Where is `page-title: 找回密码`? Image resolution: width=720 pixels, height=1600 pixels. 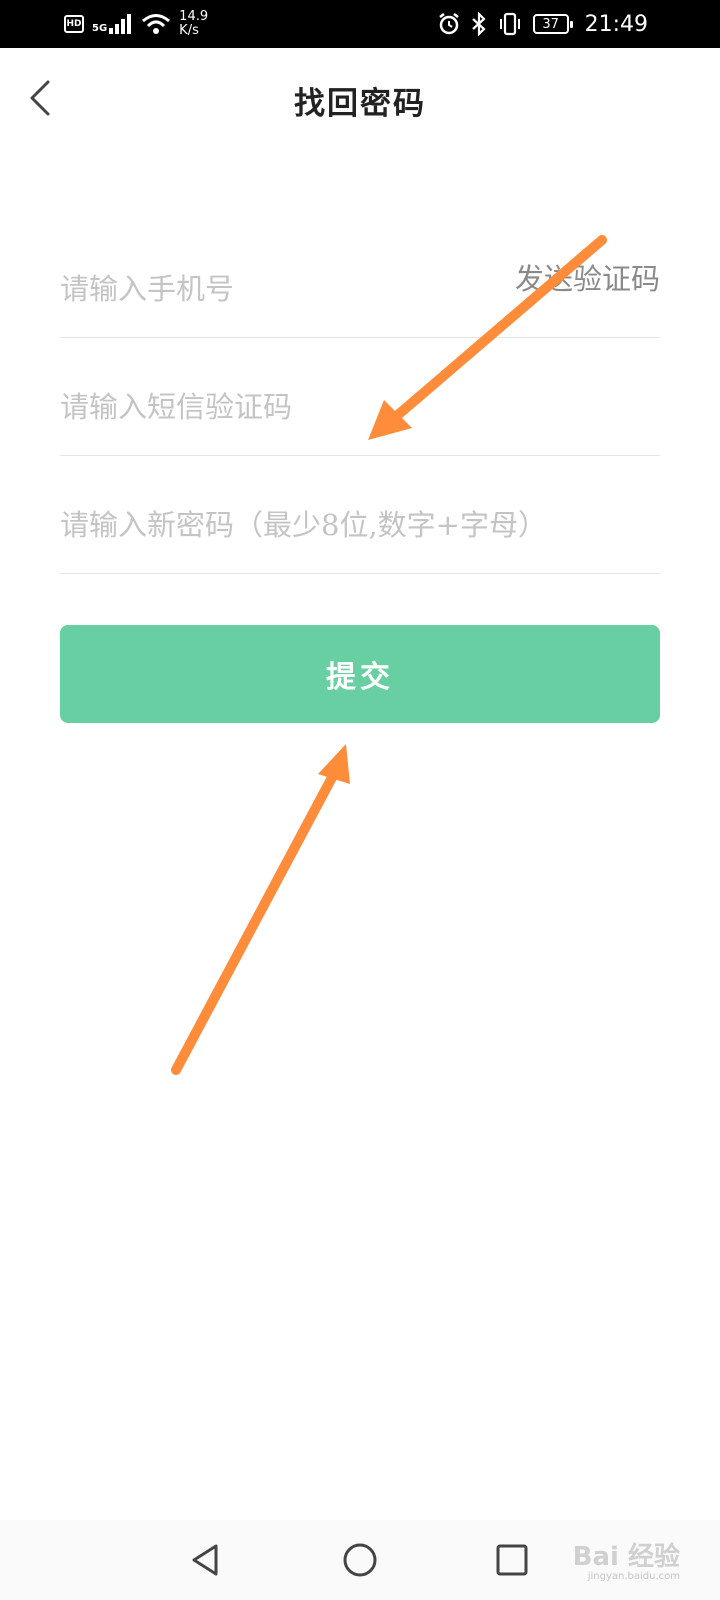 page-title: 找回密码 is located at coordinates (360, 104).